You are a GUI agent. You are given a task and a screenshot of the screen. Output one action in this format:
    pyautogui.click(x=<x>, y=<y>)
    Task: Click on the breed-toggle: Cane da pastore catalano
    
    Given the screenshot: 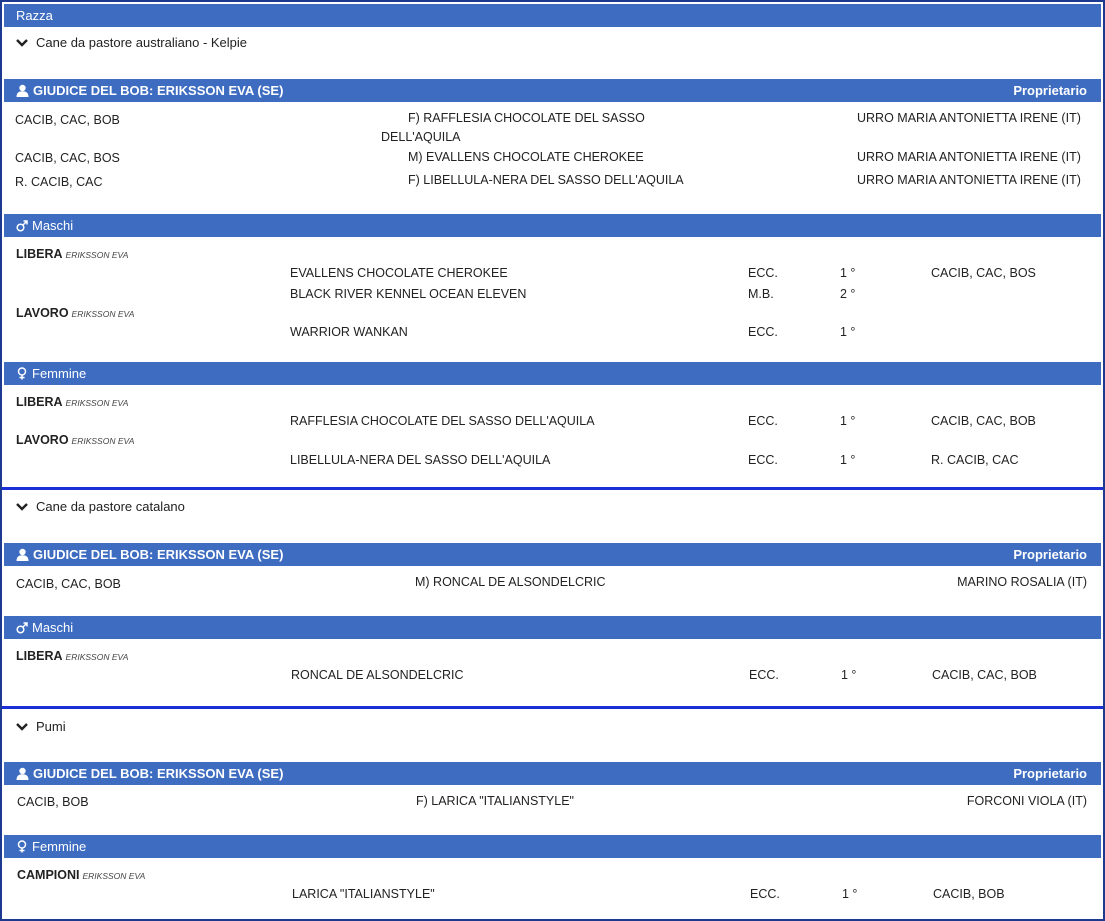 What is the action you would take?
    pyautogui.click(x=100, y=506)
    